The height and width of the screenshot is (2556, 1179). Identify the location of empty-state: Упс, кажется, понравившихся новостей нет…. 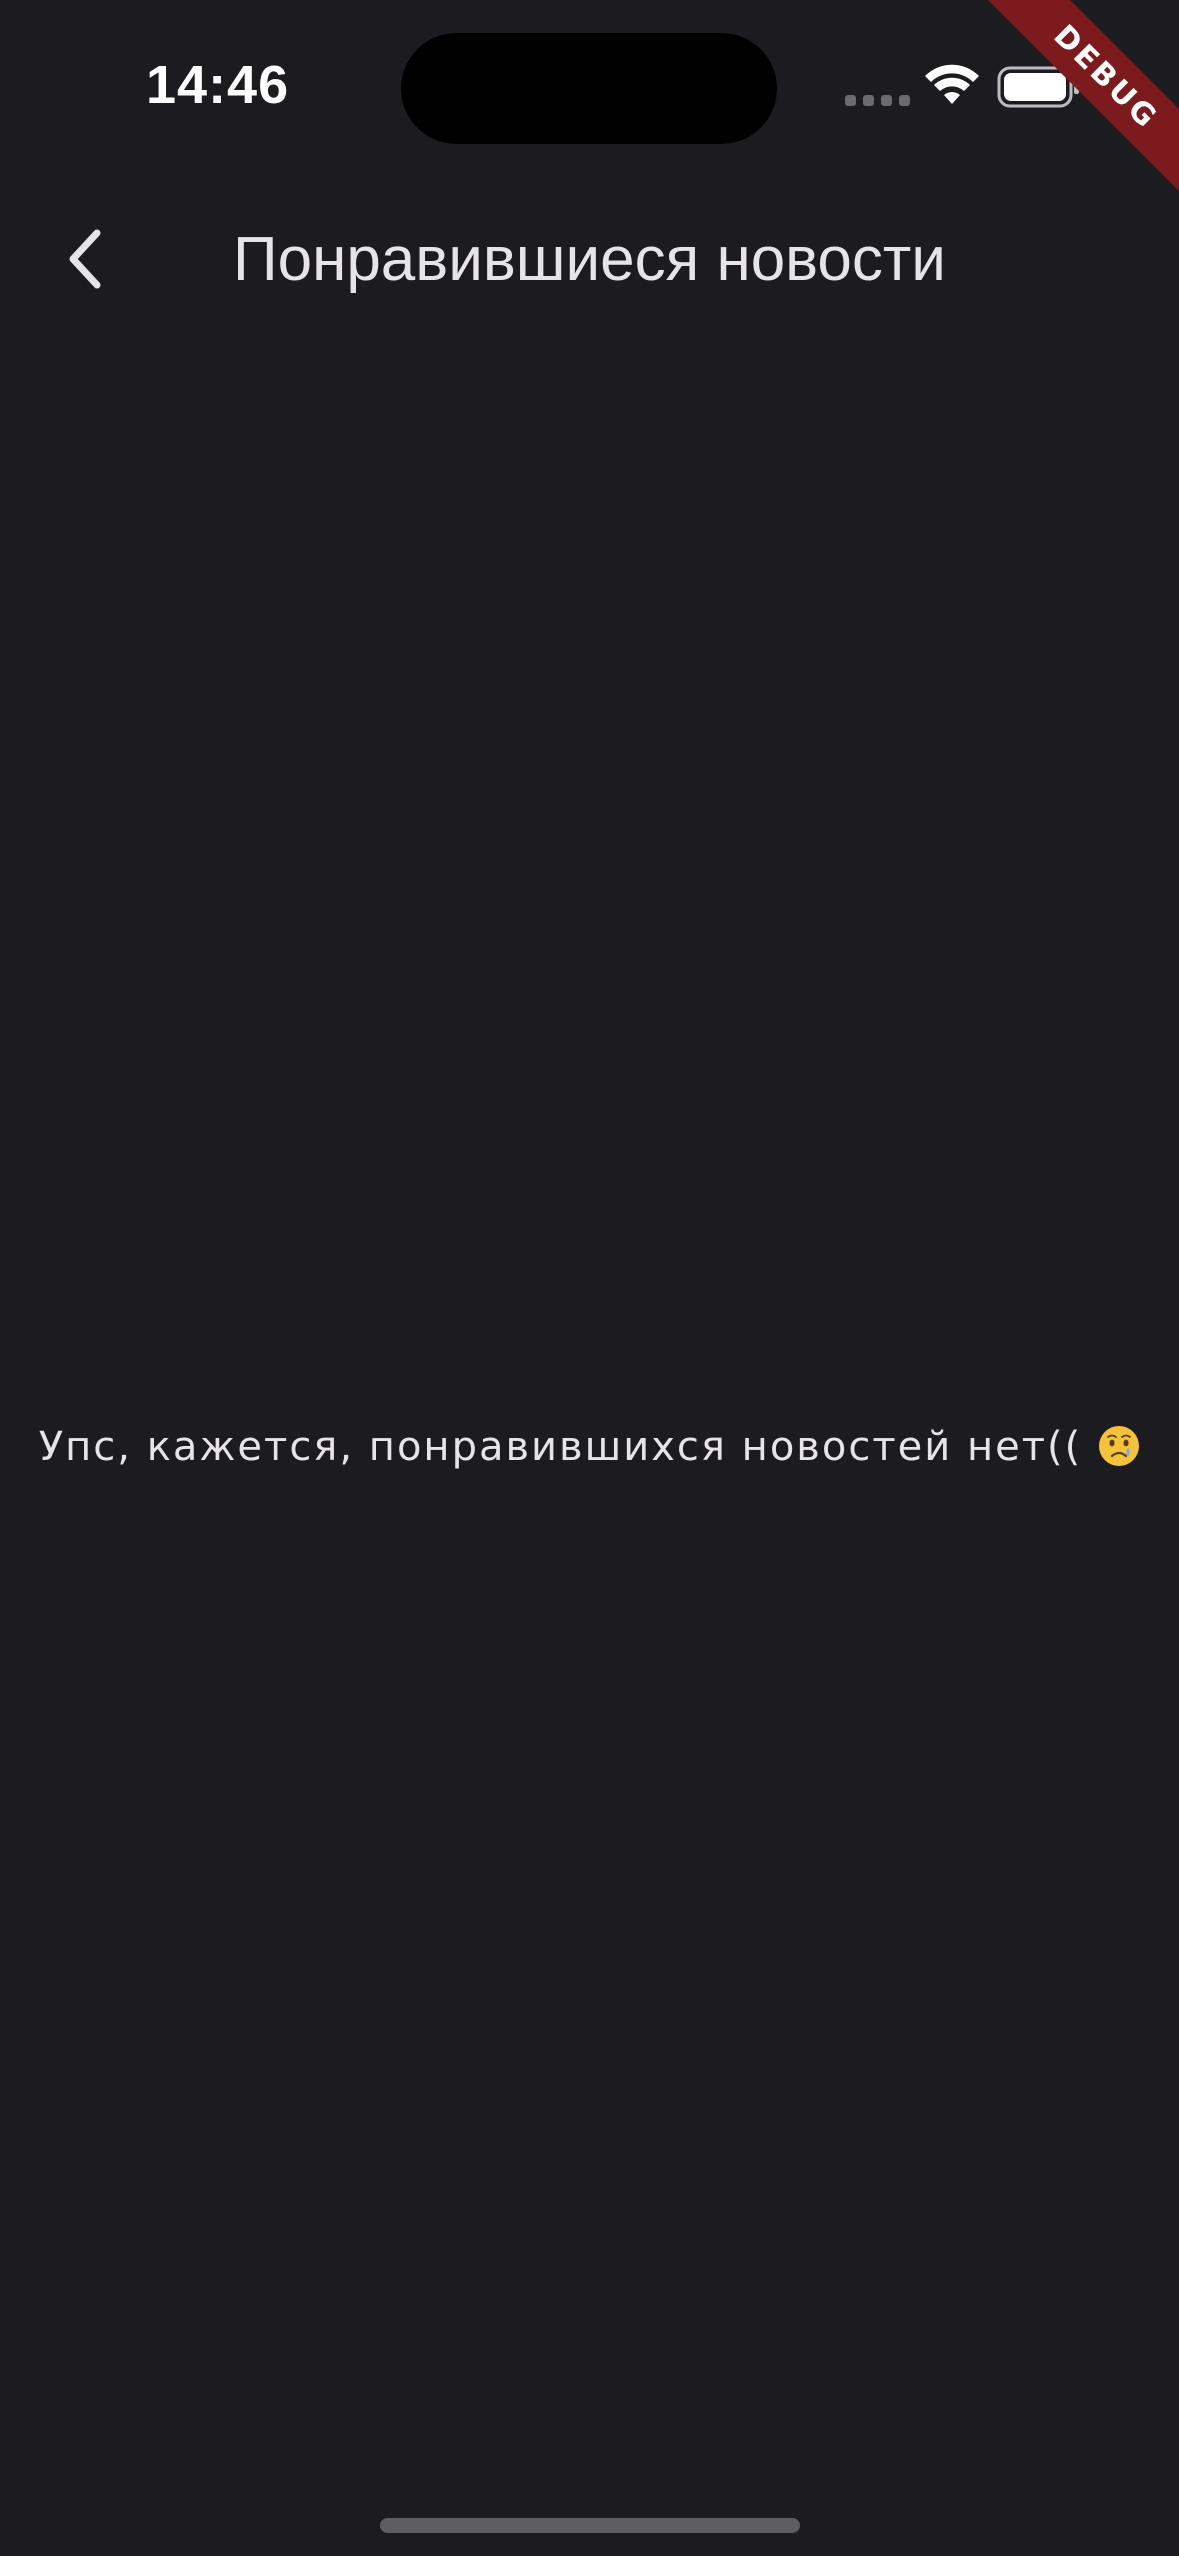
(589, 1447).